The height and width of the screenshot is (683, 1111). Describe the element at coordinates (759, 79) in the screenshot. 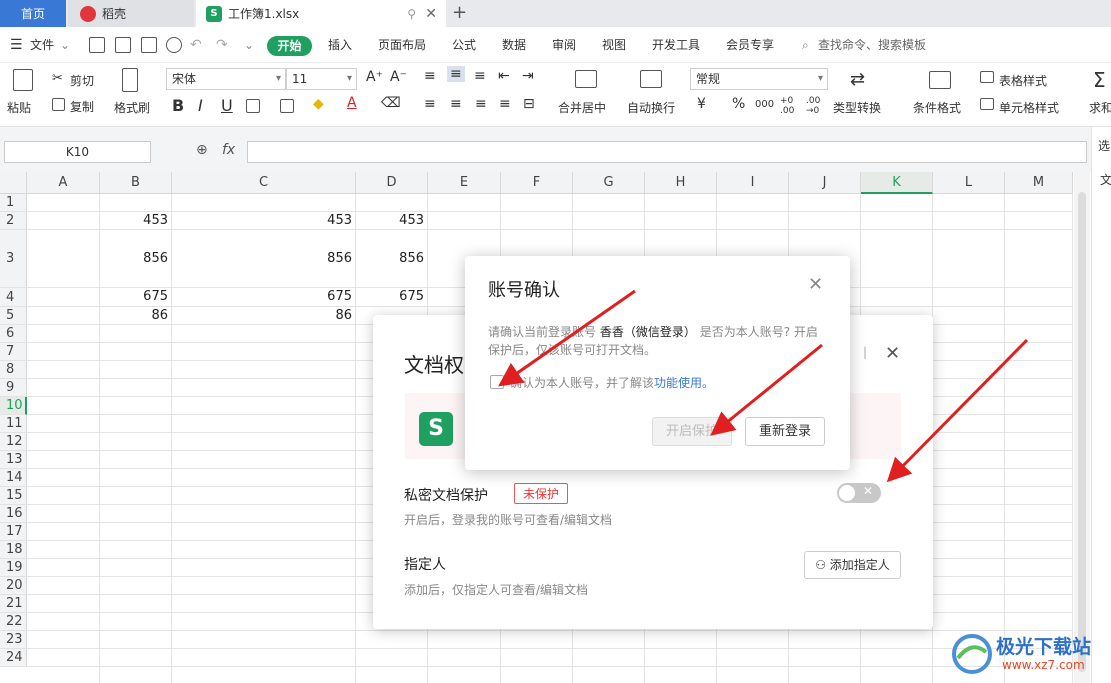

I see `number-format-select: 常规` at that location.